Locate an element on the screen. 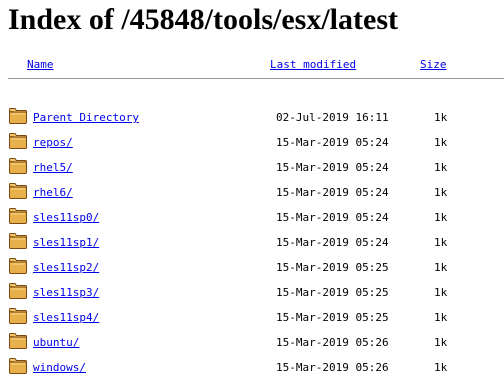 This screenshot has width=504, height=389. directory-link: rhel5/ is located at coordinates (53, 167).